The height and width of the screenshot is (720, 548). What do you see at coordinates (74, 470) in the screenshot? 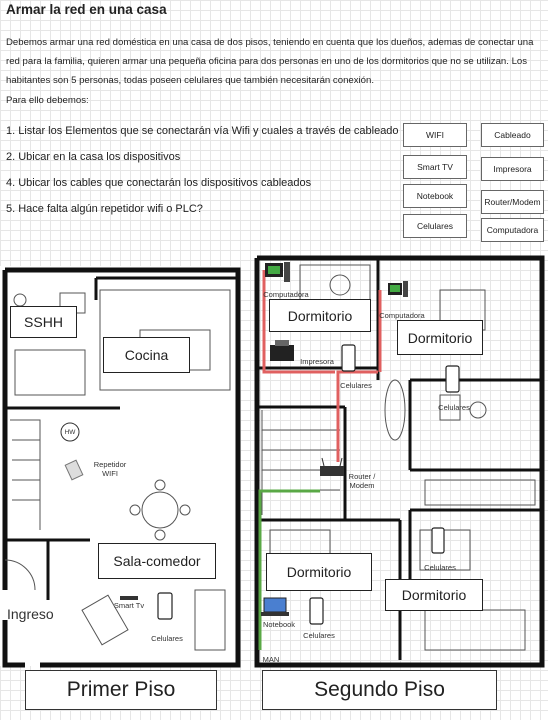
I see `repeater-icon` at bounding box center [74, 470].